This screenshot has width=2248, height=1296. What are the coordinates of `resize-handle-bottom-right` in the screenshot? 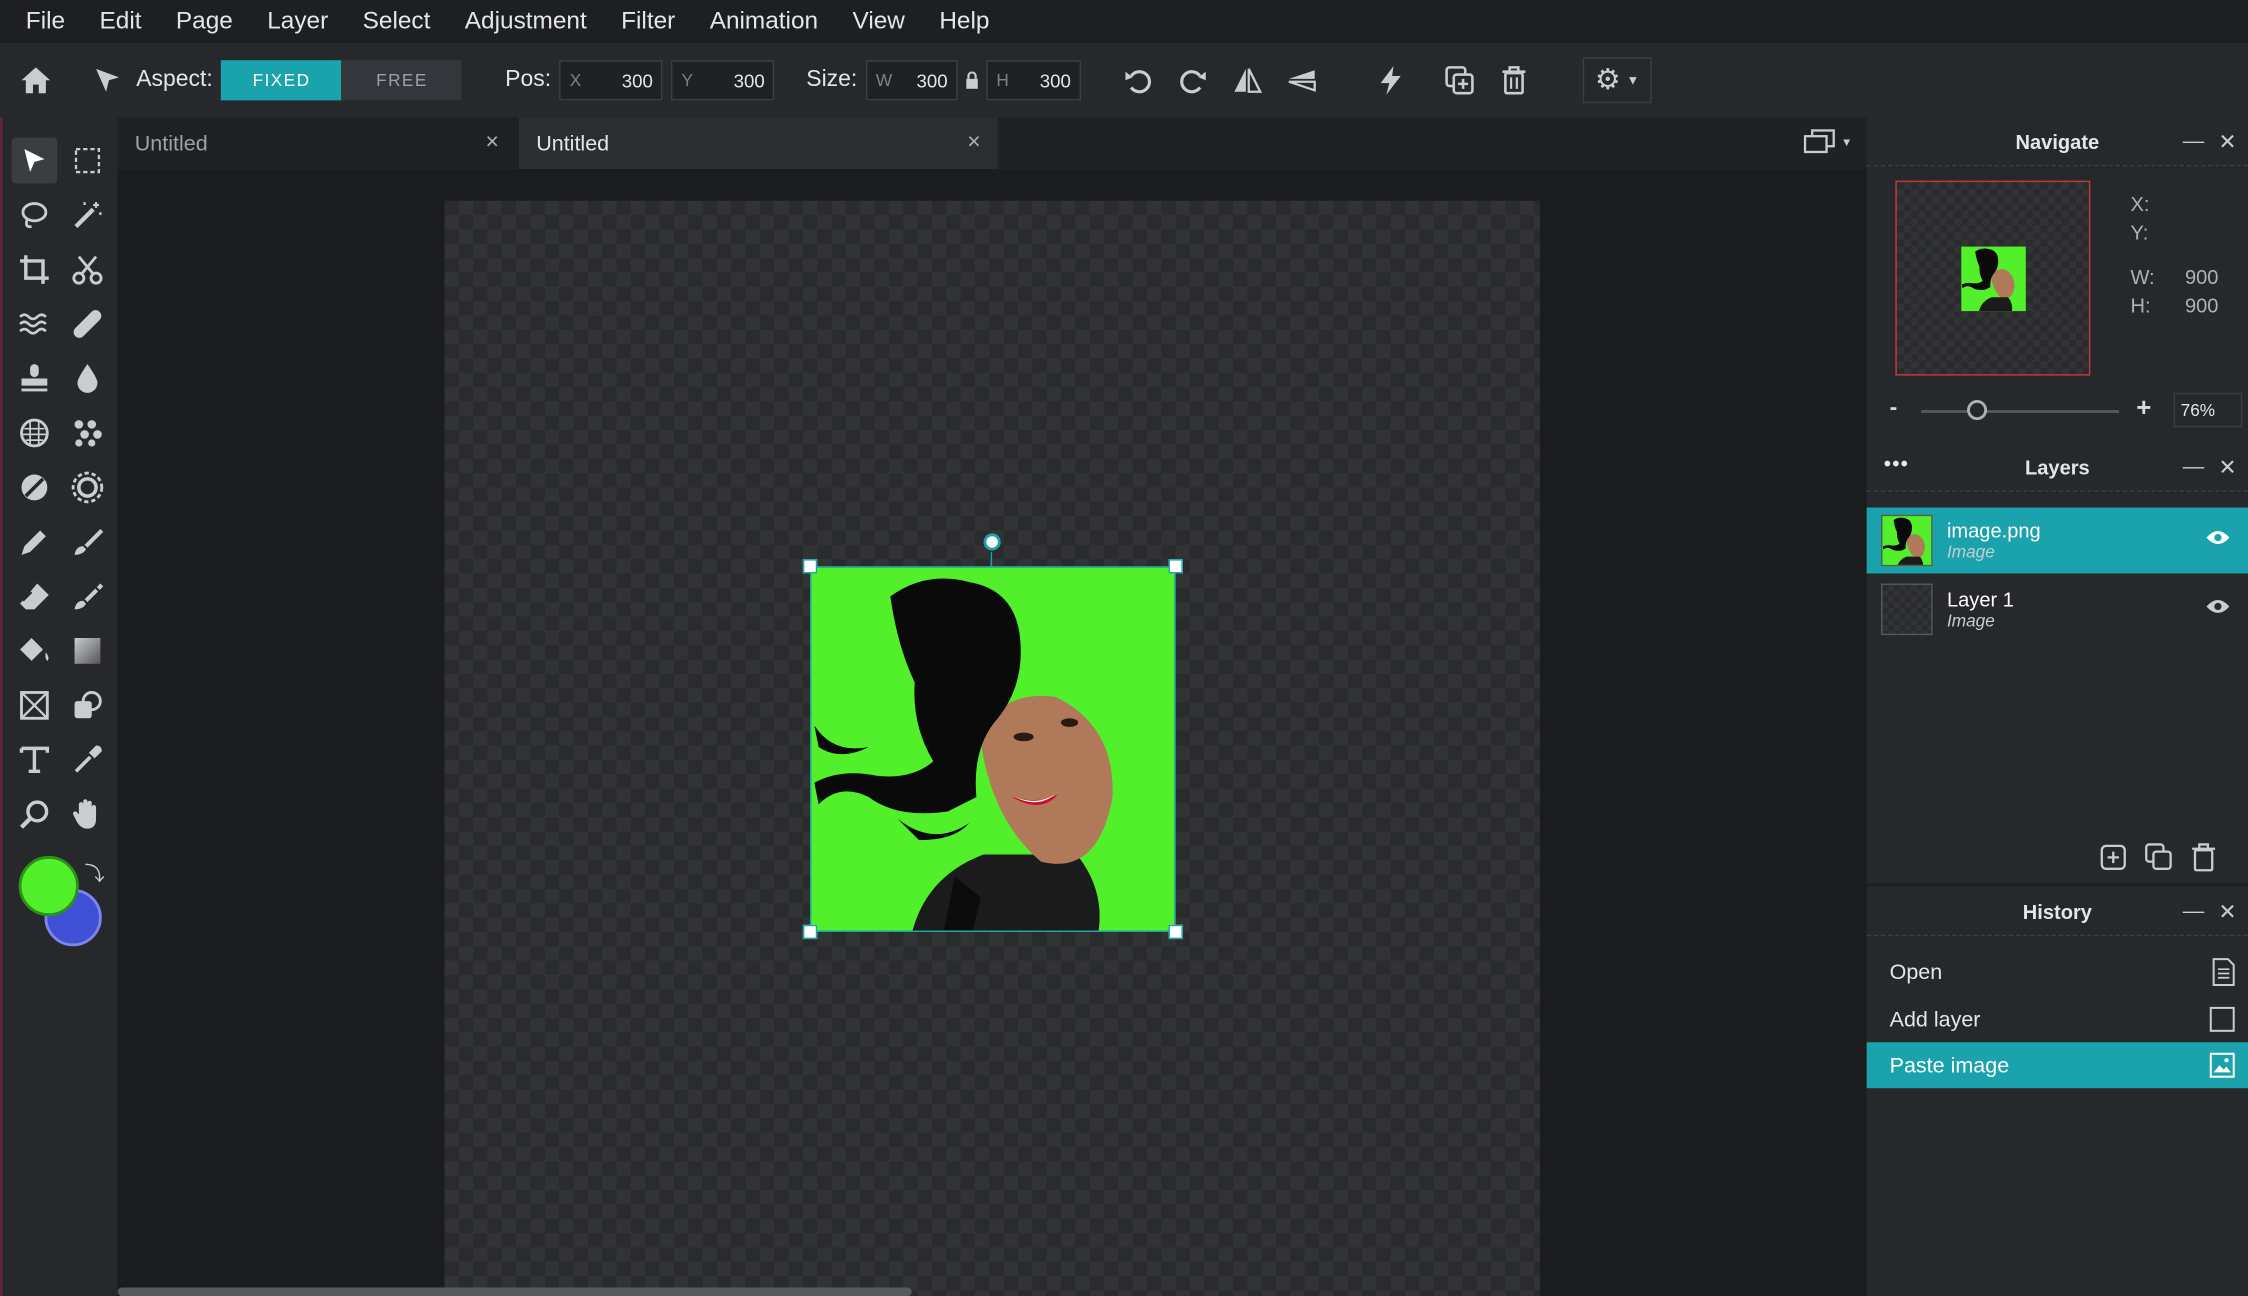 It's located at (1175, 932).